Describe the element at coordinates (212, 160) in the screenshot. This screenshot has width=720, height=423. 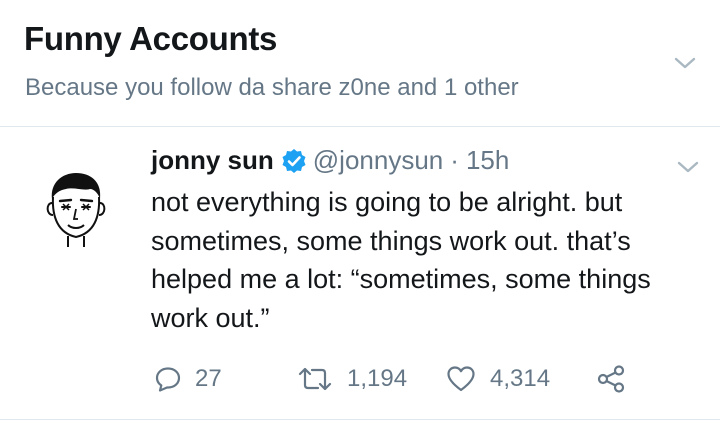
I see `display-name: jonny sun` at that location.